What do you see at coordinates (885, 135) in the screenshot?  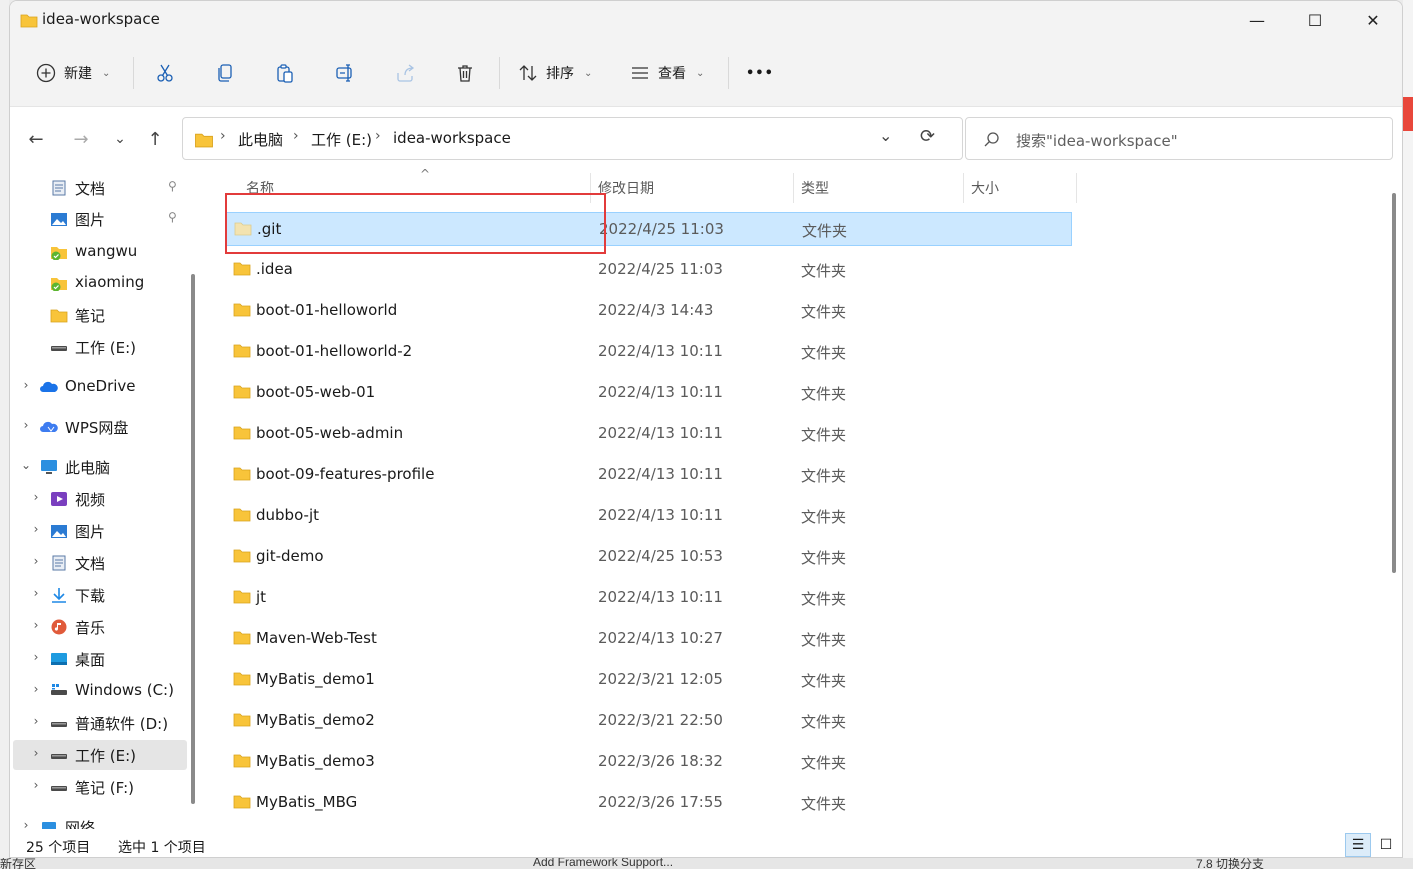 I see `address-history-dropdown: ⌄` at bounding box center [885, 135].